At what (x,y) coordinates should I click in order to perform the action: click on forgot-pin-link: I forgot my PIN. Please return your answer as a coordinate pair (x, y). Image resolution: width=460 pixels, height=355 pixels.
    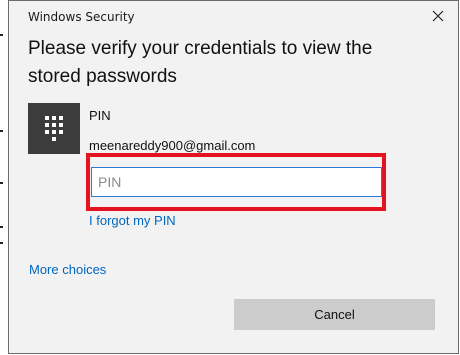
    Looking at the image, I should click on (132, 220).